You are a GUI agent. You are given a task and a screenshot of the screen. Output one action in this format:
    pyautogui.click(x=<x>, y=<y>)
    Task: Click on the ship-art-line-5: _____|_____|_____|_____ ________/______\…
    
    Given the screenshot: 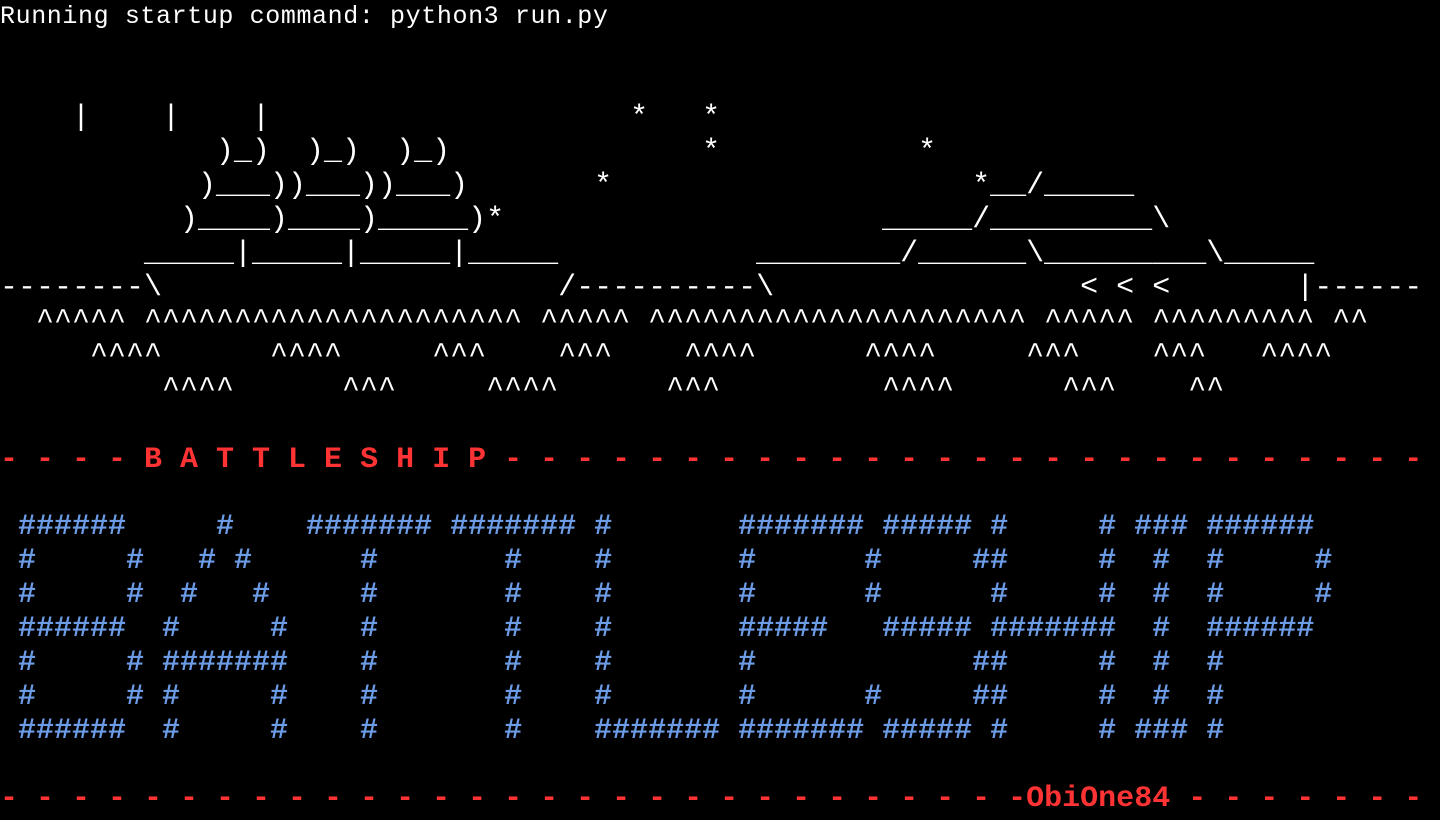 What is the action you would take?
    pyautogui.click(x=657, y=254)
    